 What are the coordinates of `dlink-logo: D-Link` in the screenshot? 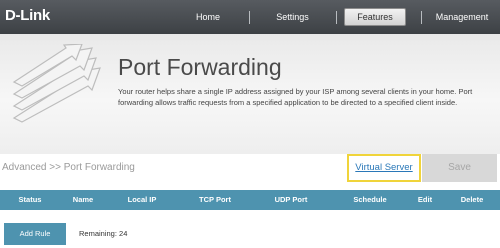 It's located at (27, 15).